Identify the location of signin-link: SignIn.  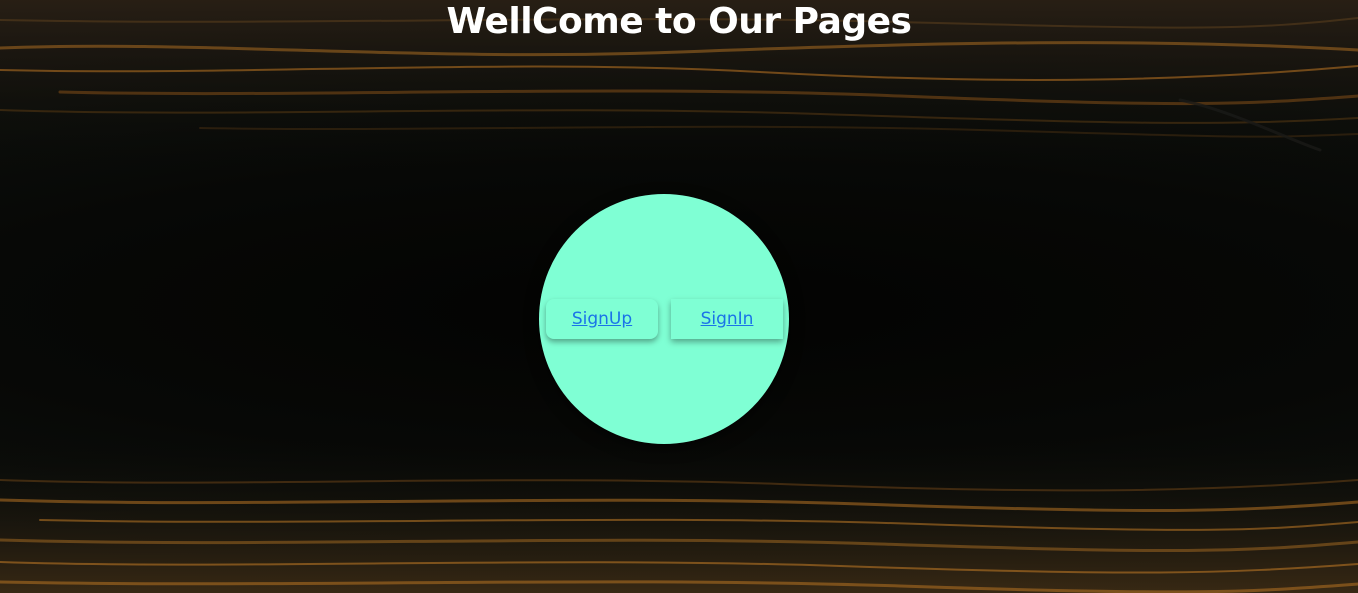
(727, 319).